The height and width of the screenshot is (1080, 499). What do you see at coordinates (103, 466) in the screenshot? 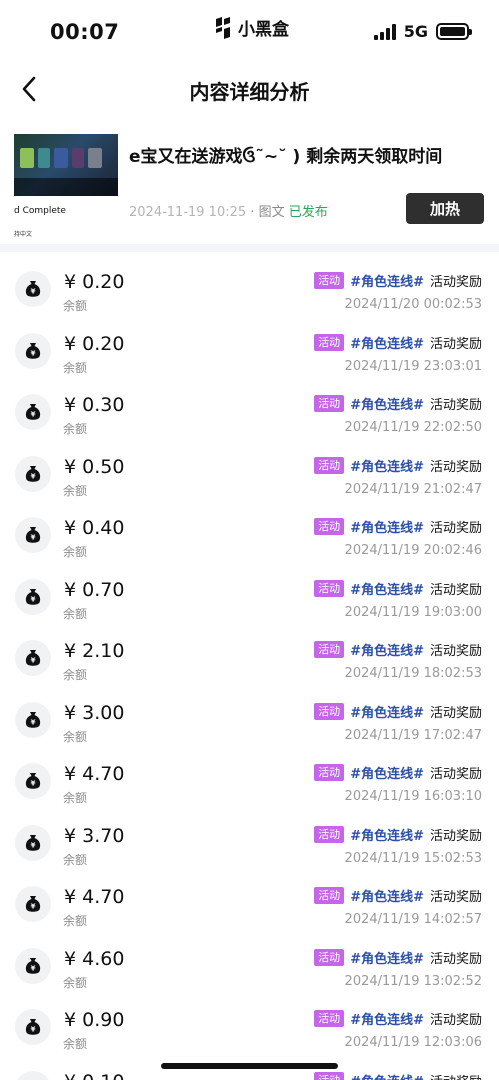
I see `amount-number: 0.50` at bounding box center [103, 466].